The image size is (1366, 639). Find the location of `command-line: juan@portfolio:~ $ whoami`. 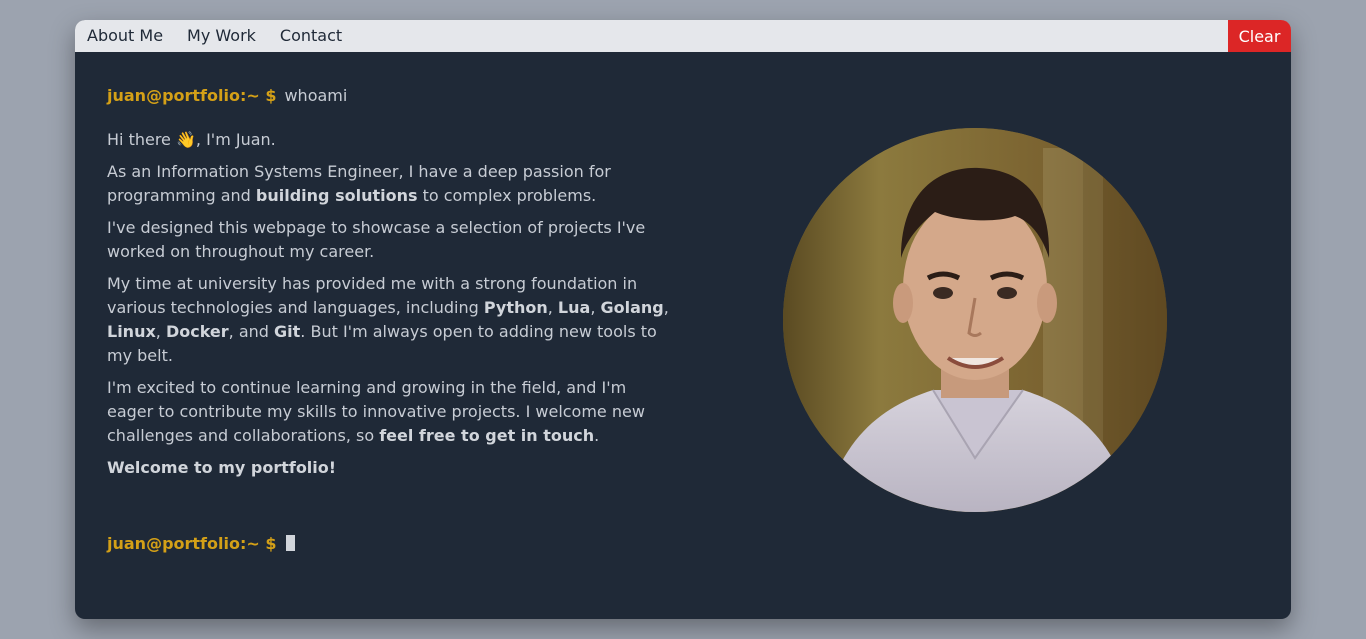

command-line: juan@portfolio:~ $ whoami is located at coordinates (392, 96).